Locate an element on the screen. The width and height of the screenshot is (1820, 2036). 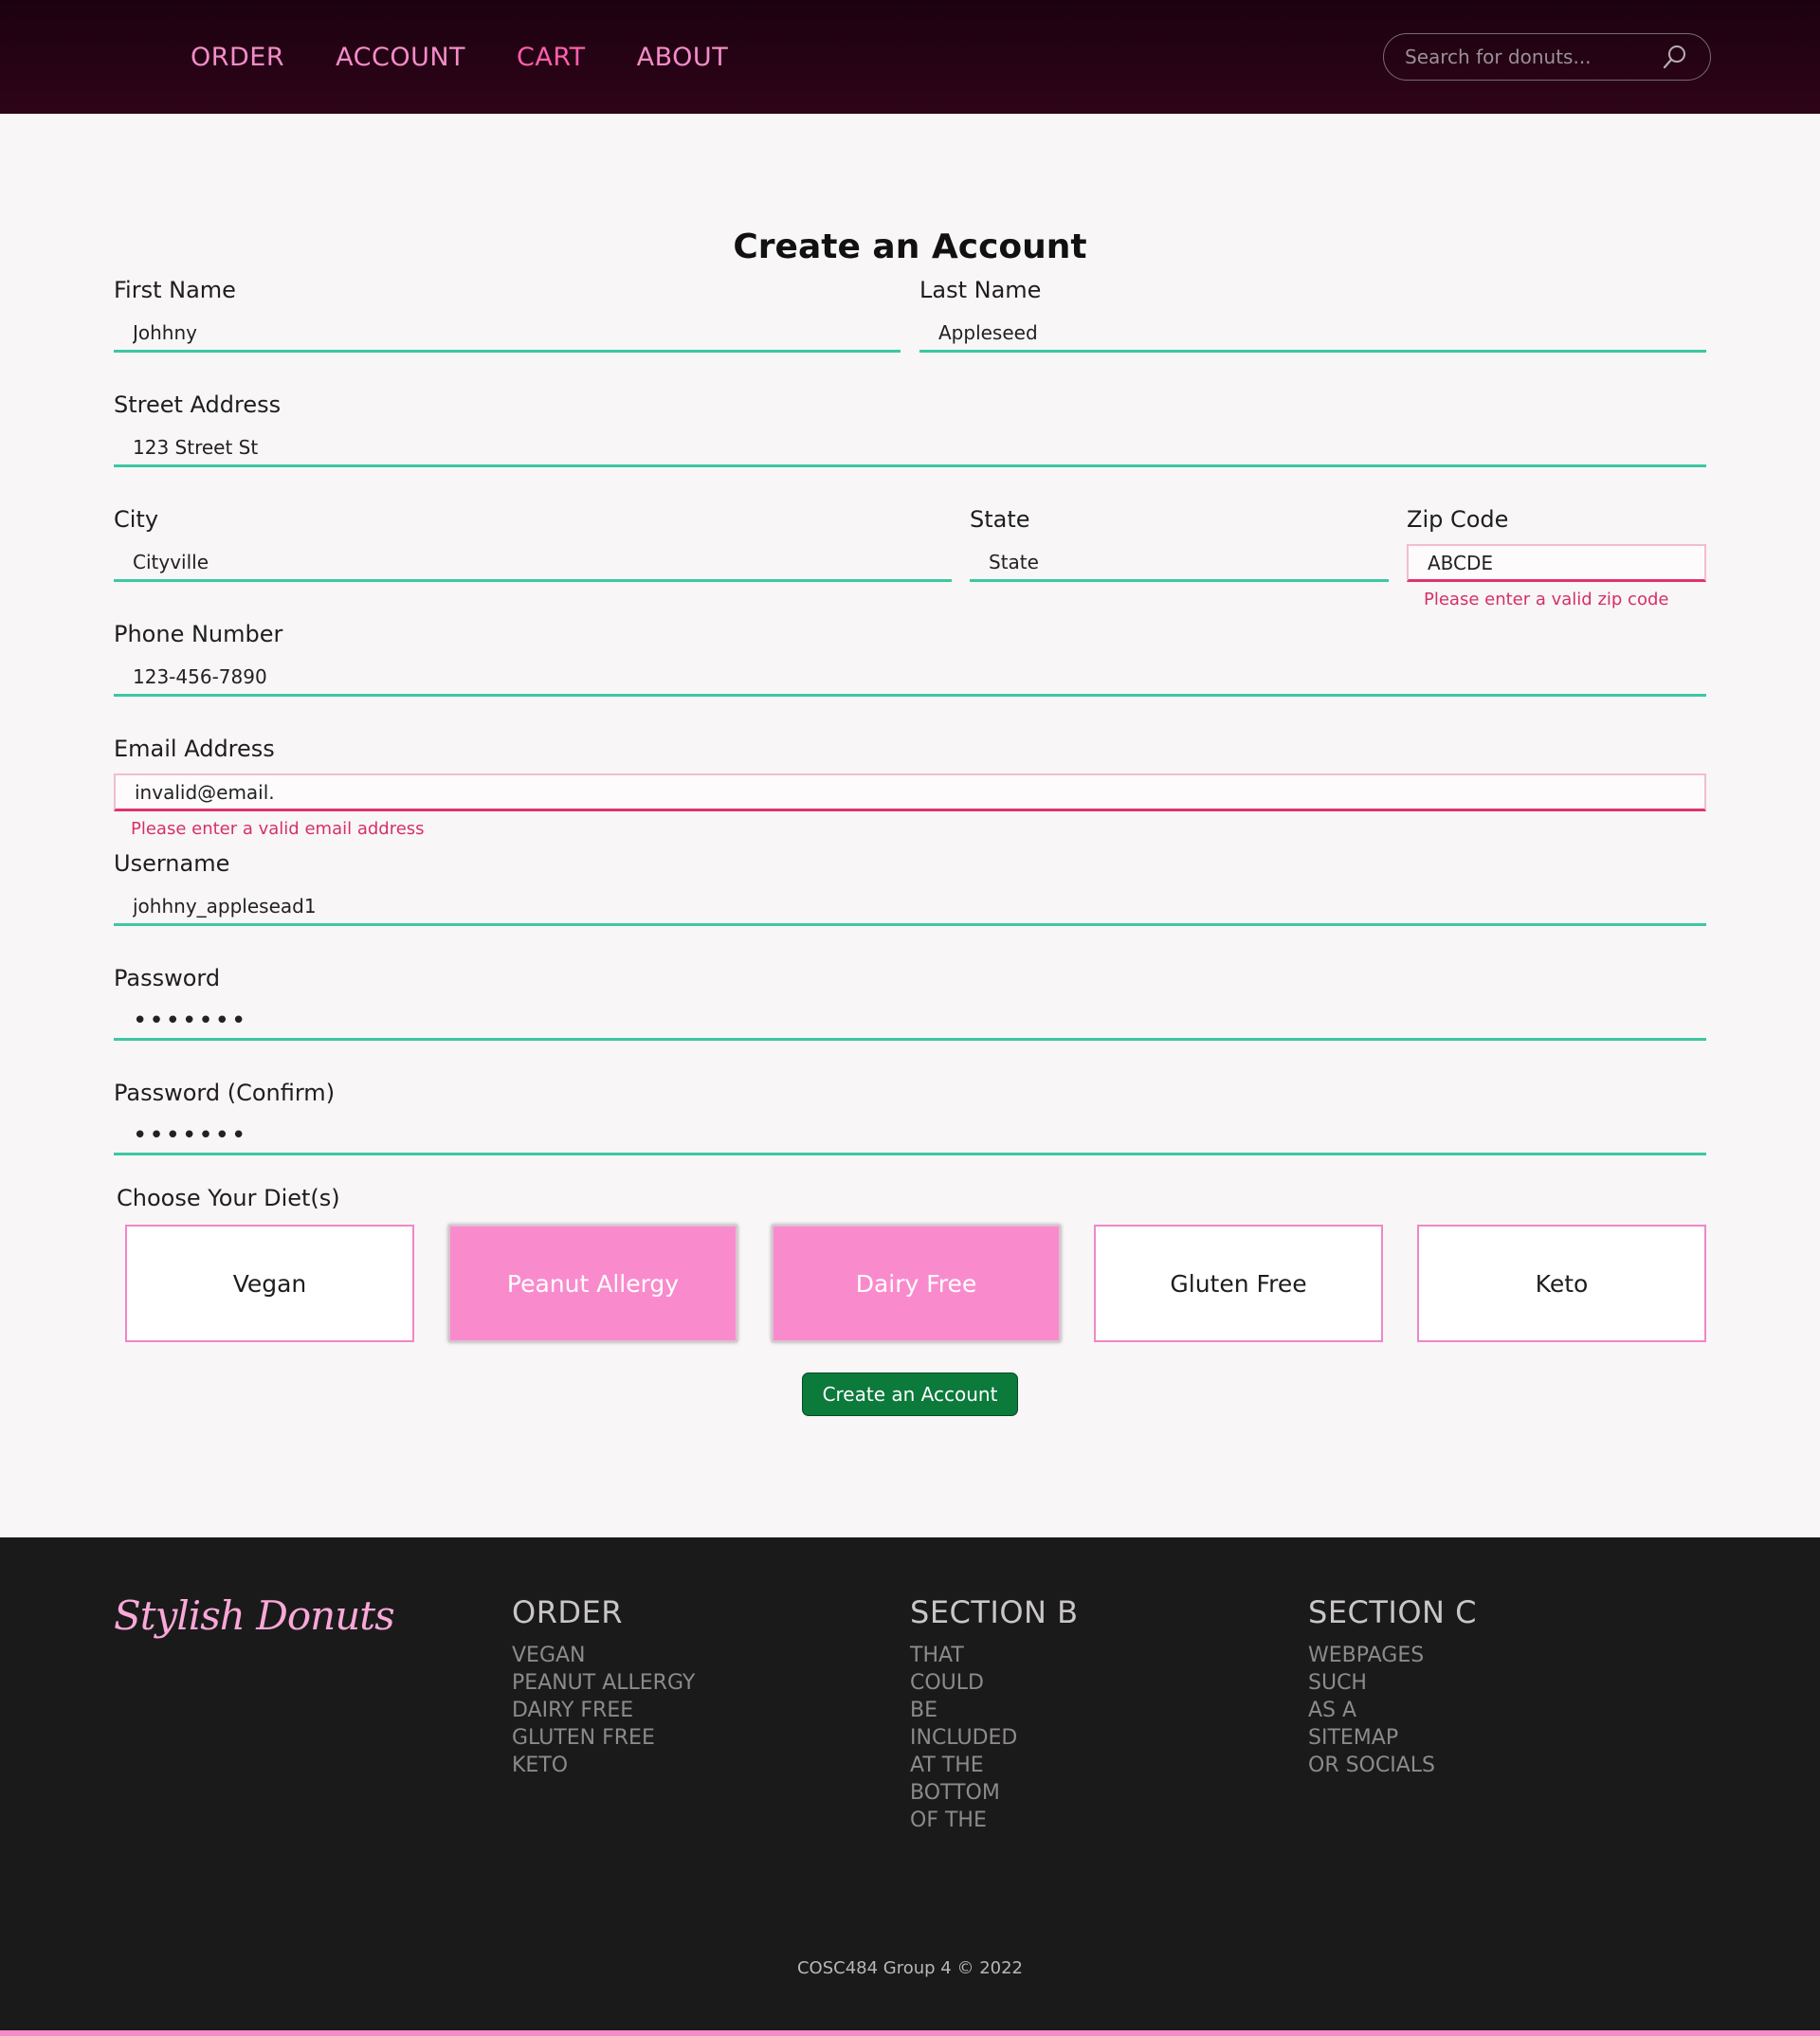
first-name-label: First Name is located at coordinates (175, 290).